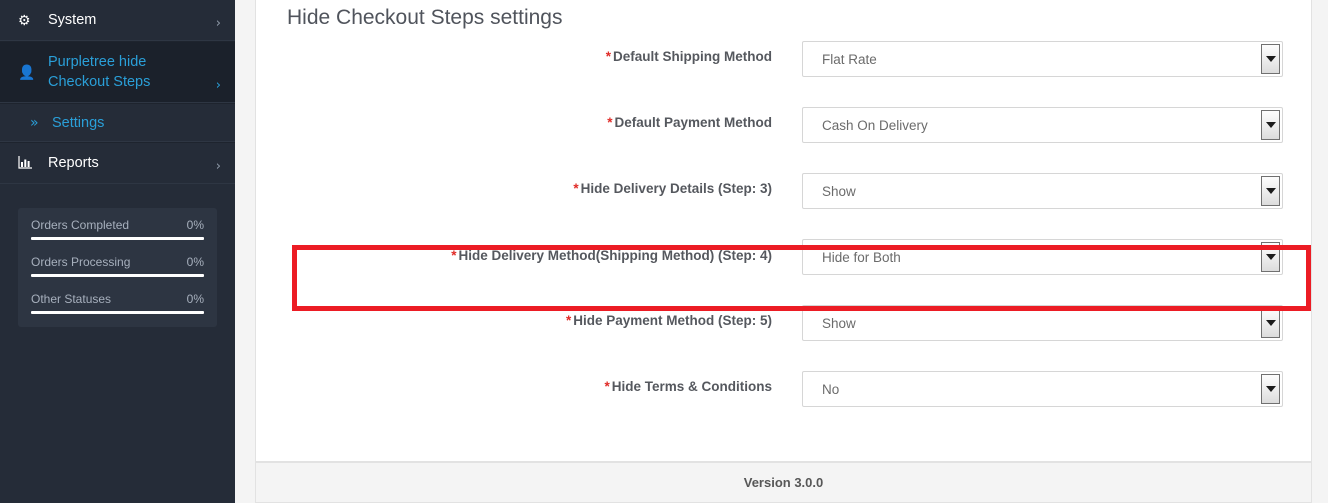  I want to click on stat-row: Orders Completed 0%, so click(117, 229).